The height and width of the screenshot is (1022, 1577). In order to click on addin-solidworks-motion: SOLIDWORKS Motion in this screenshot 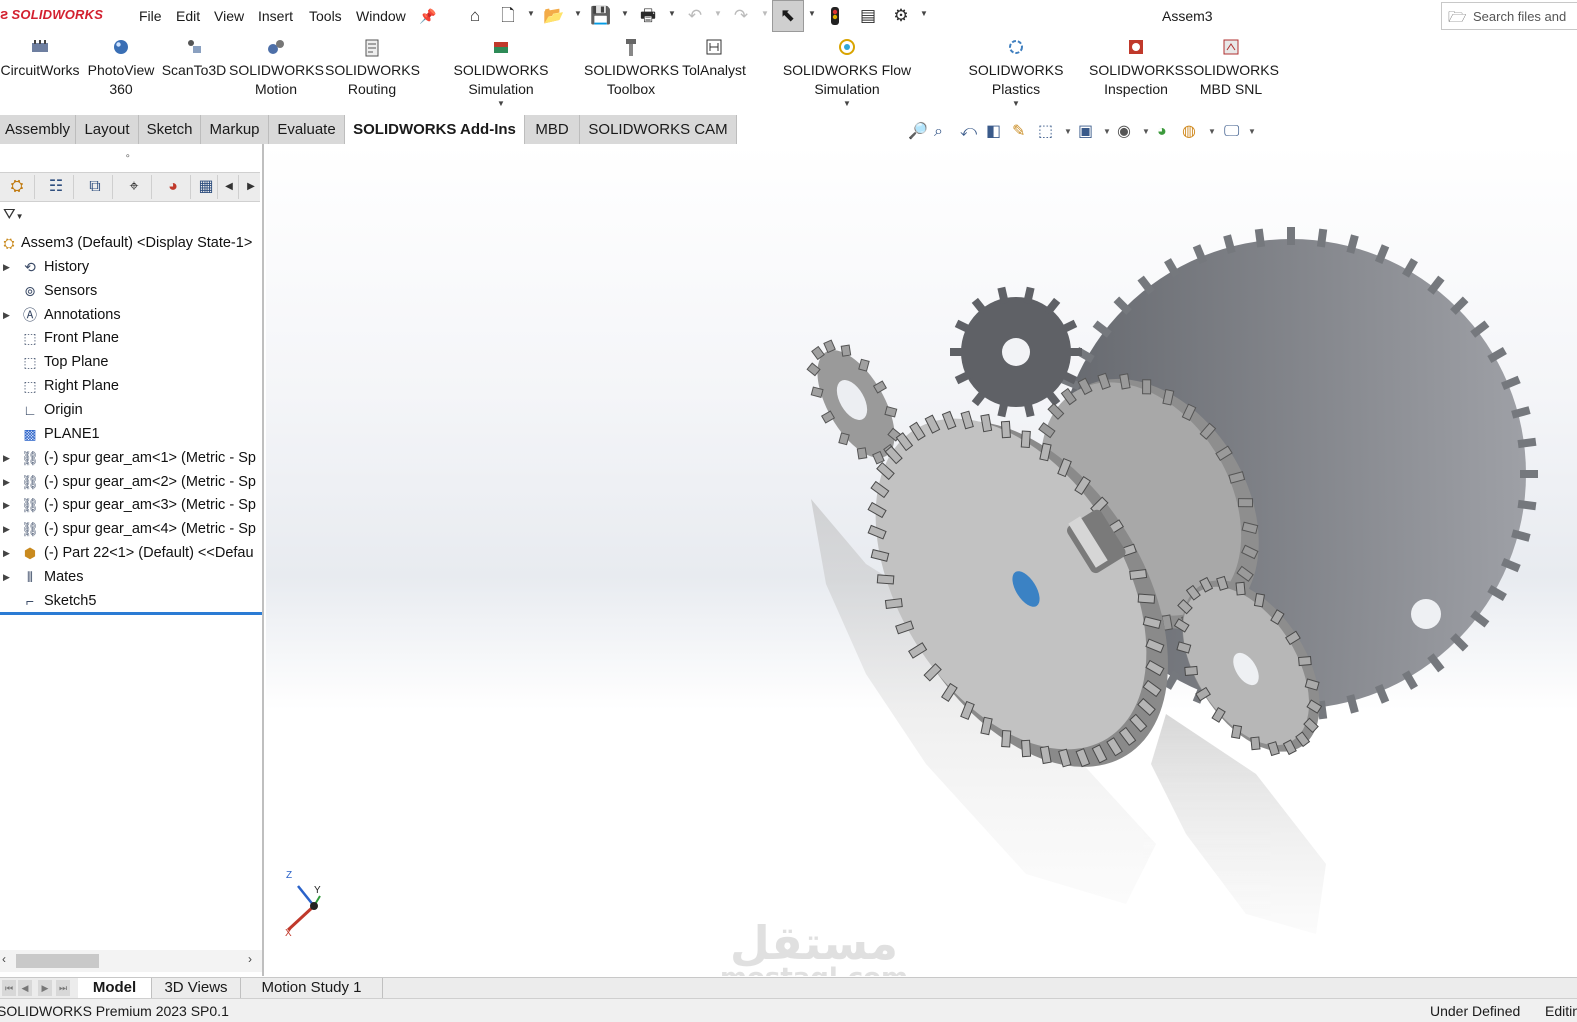, I will do `click(276, 66)`.